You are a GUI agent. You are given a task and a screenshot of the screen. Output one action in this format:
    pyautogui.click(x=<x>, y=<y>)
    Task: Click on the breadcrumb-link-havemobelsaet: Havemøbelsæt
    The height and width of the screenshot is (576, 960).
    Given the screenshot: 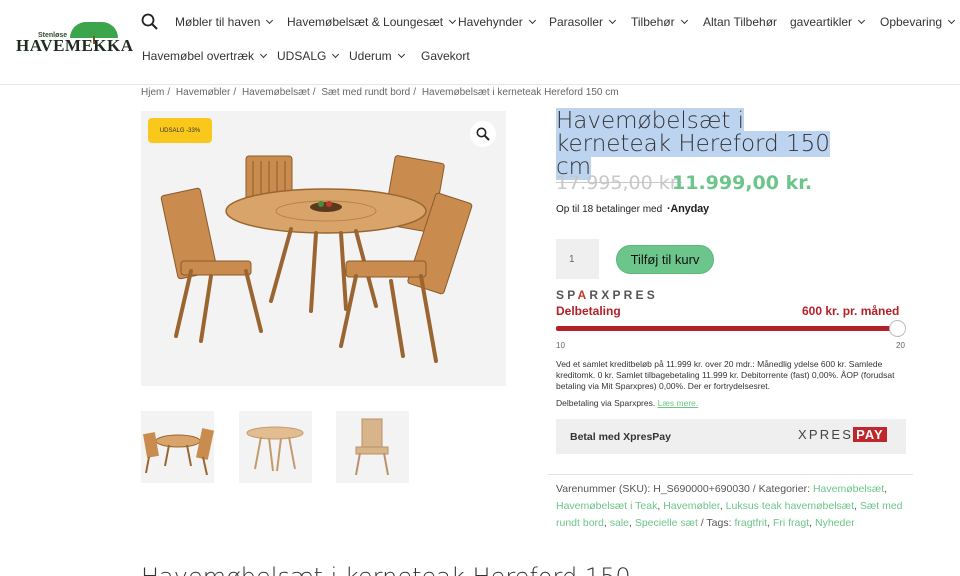 What is the action you would take?
    pyautogui.click(x=276, y=92)
    